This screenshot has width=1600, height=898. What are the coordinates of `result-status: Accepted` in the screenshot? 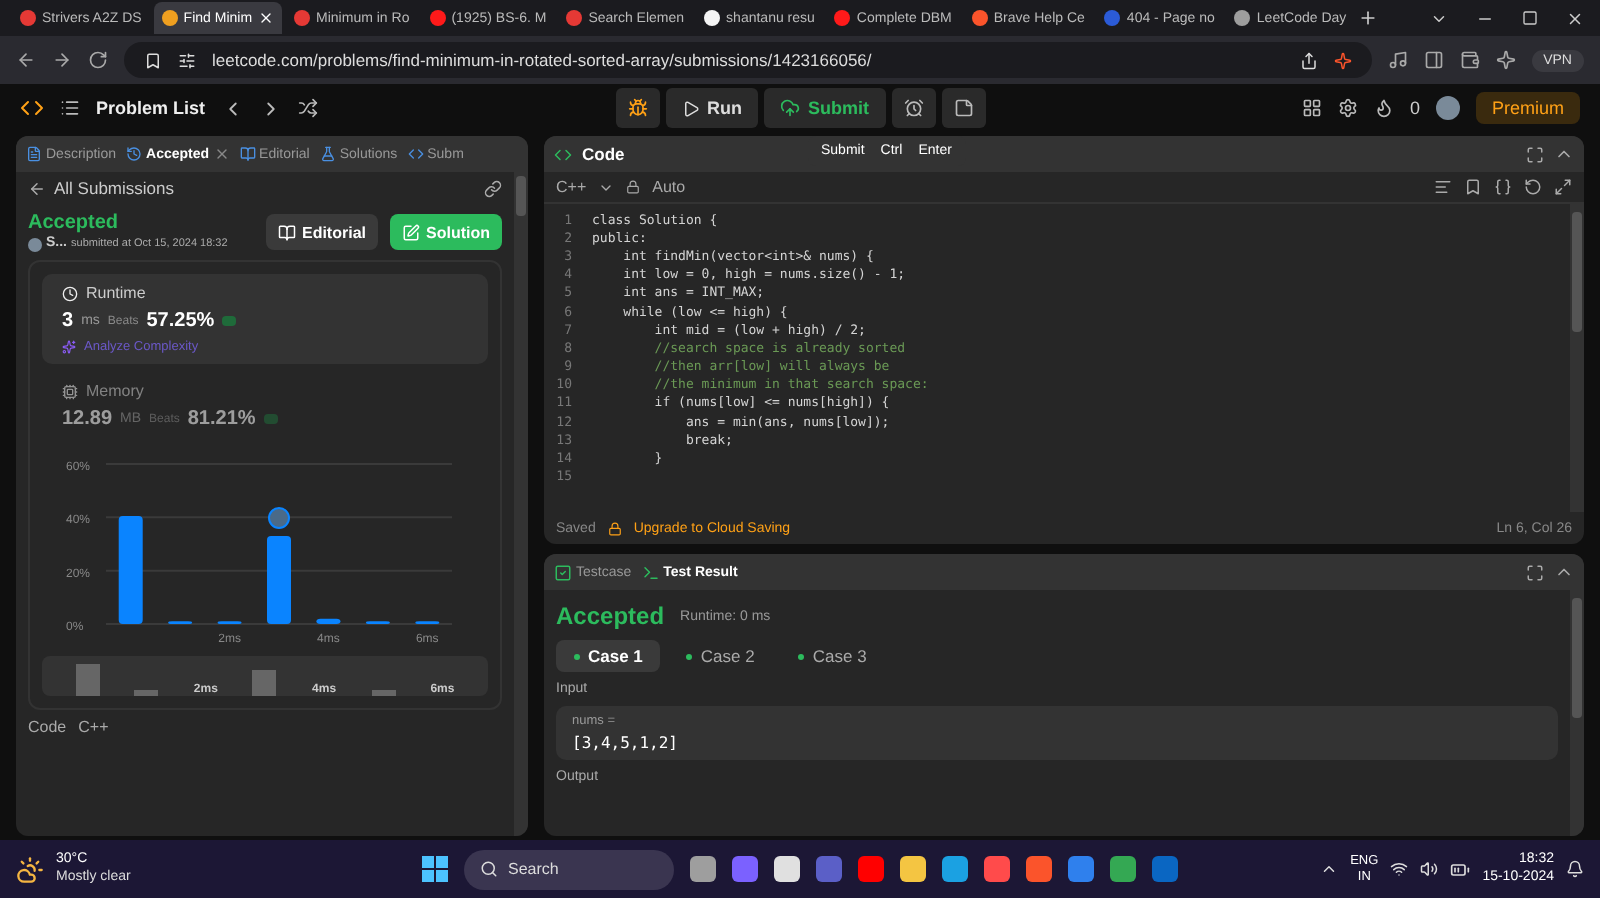 It's located at (610, 616).